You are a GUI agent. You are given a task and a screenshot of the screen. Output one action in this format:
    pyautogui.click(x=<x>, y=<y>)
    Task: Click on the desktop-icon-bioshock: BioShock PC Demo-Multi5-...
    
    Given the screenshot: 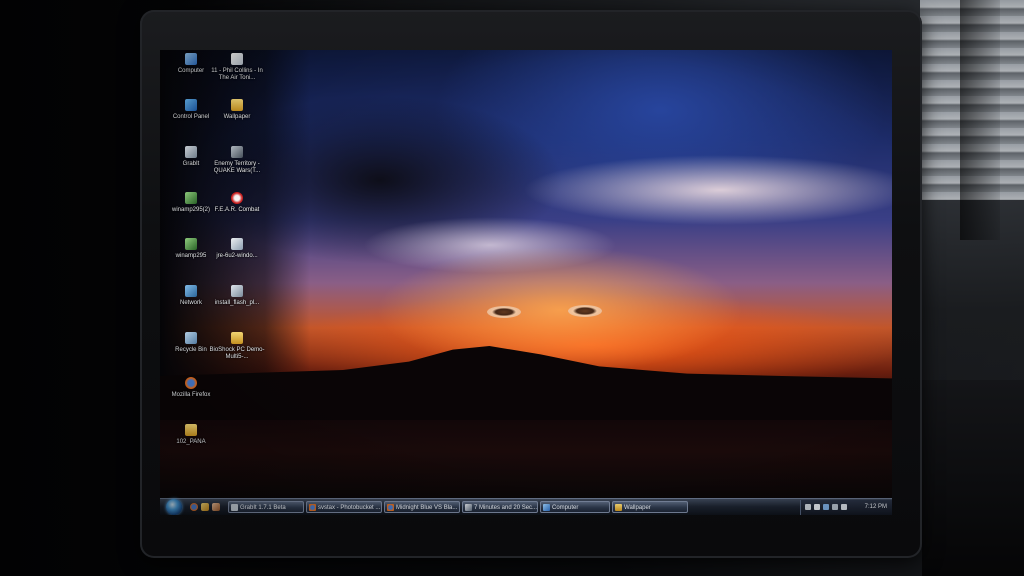 What is the action you would take?
    pyautogui.click(x=237, y=346)
    